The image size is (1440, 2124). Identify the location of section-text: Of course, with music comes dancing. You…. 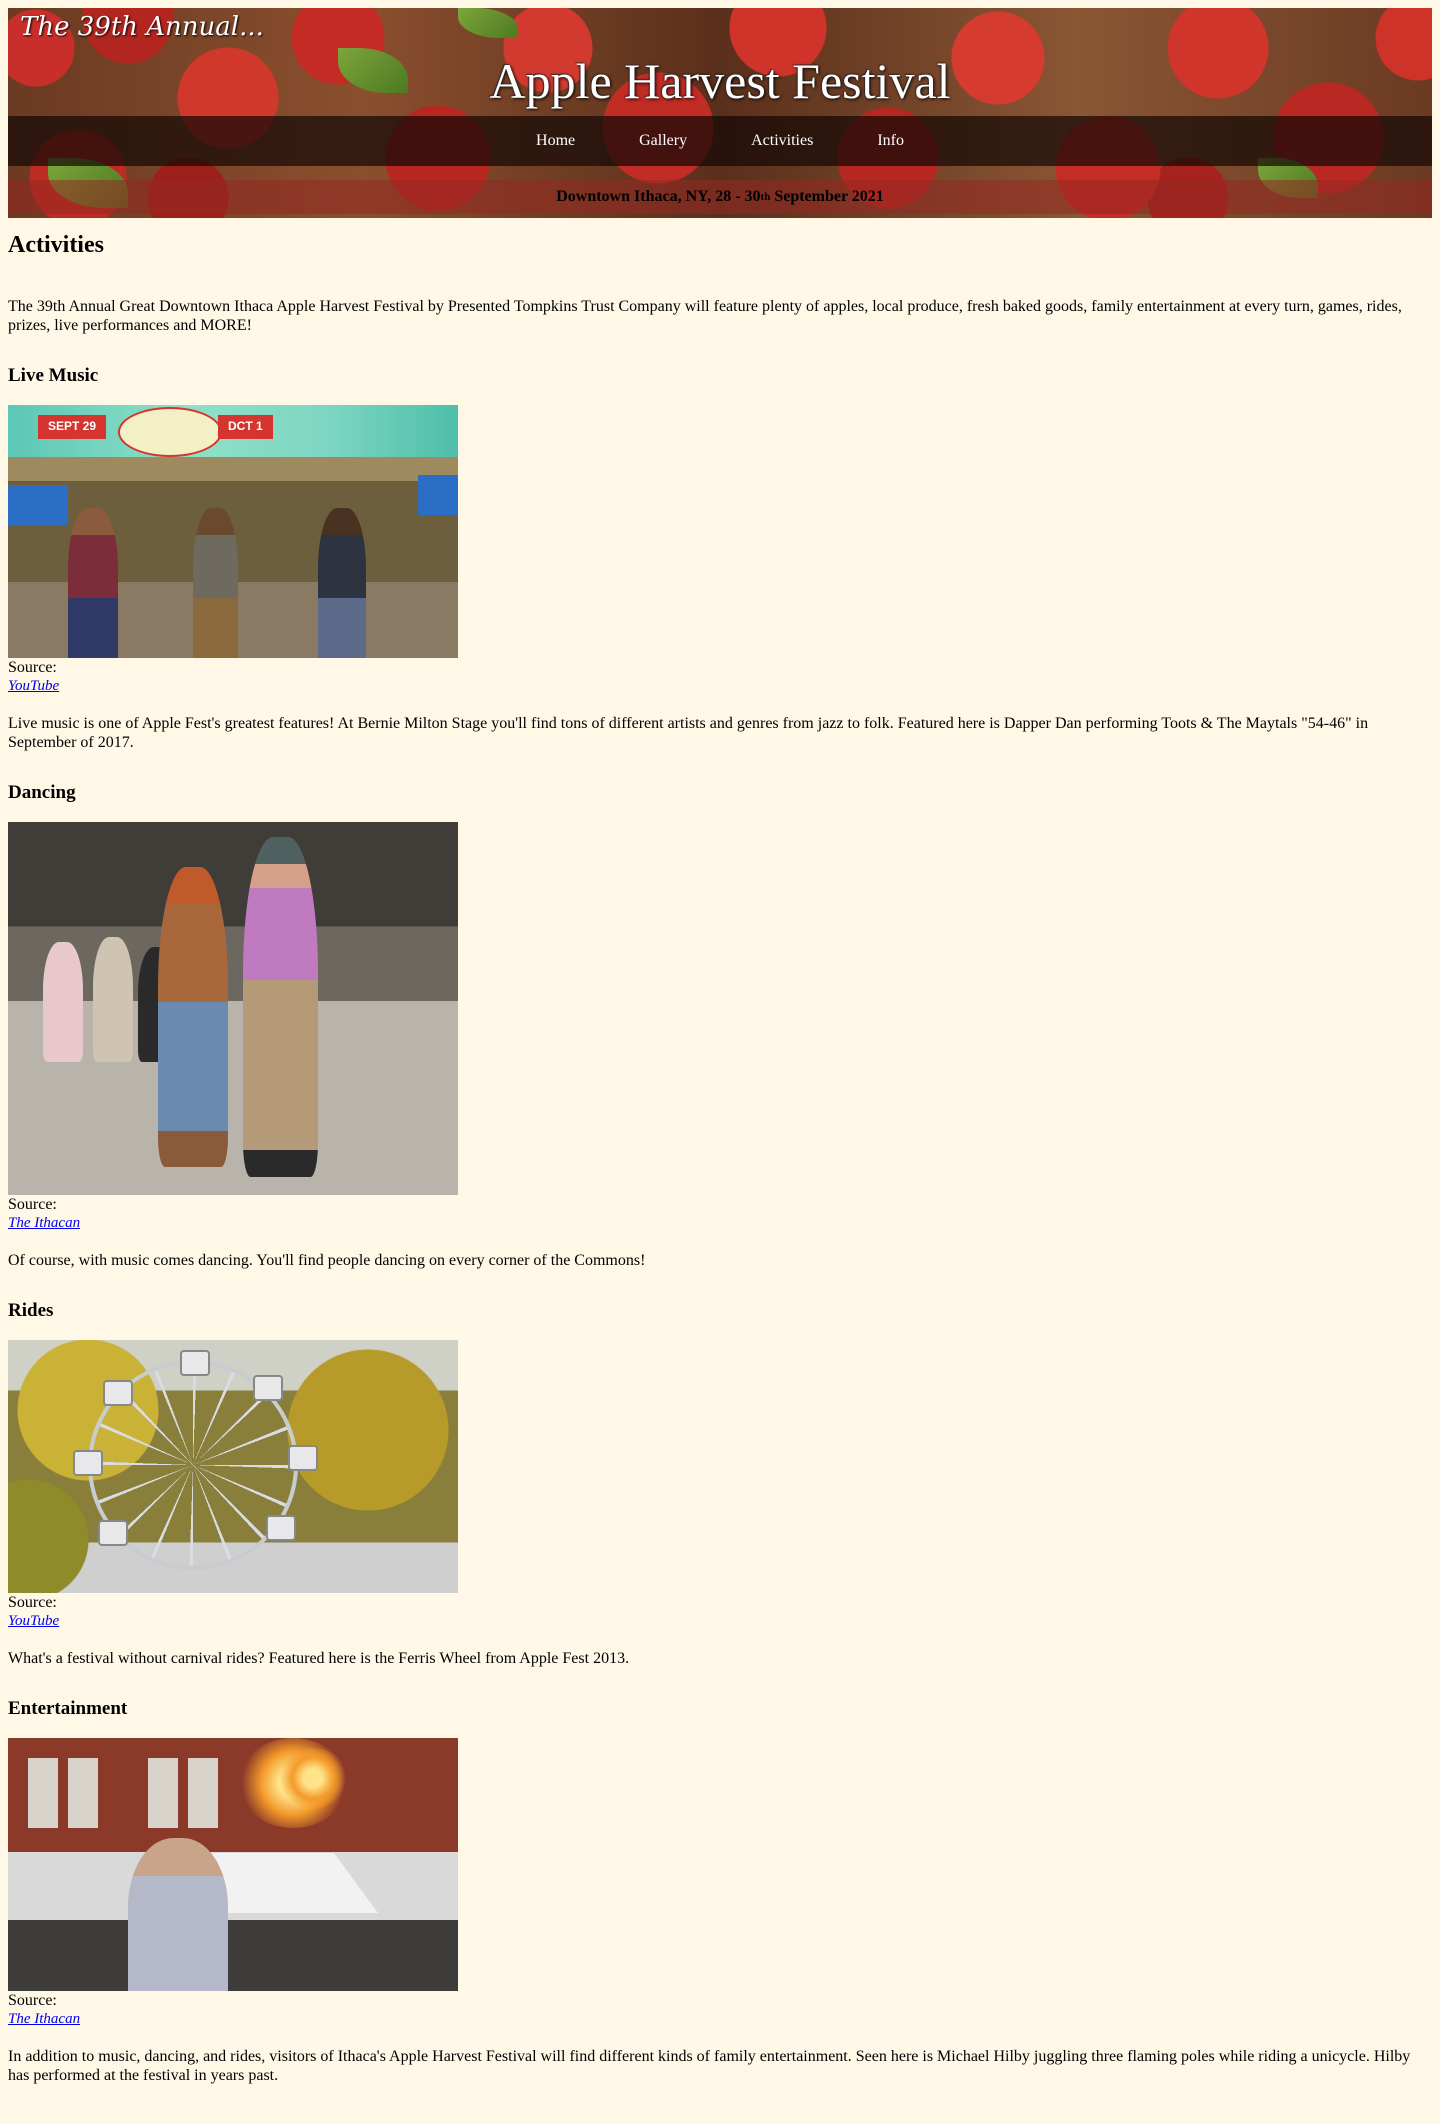
(327, 1260).